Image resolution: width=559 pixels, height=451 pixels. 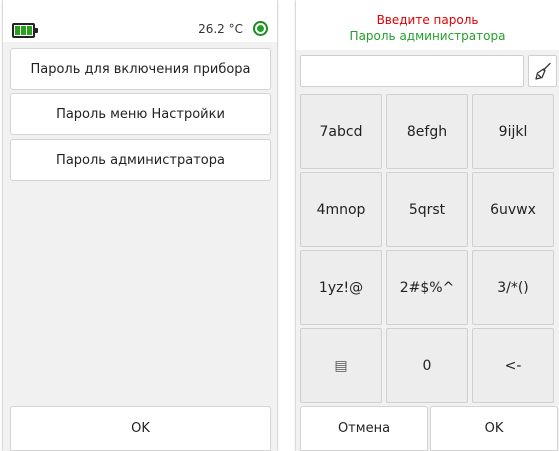 What do you see at coordinates (412, 71) in the screenshot?
I see `password-input` at bounding box center [412, 71].